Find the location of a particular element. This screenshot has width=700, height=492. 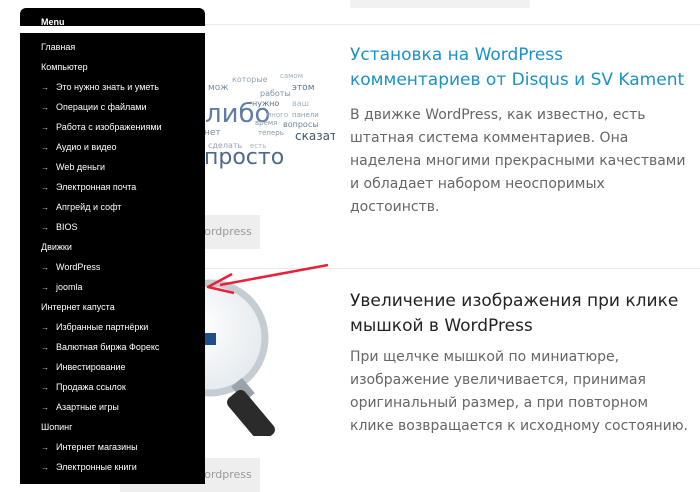

svg-text: мож is located at coordinates (218, 88).